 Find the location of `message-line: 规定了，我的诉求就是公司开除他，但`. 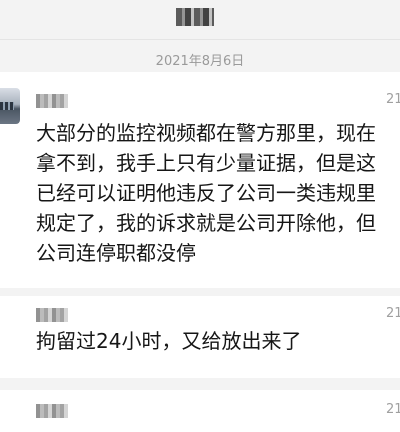

message-line: 规定了，我的诉求就是公司开除他，但 is located at coordinates (206, 223).